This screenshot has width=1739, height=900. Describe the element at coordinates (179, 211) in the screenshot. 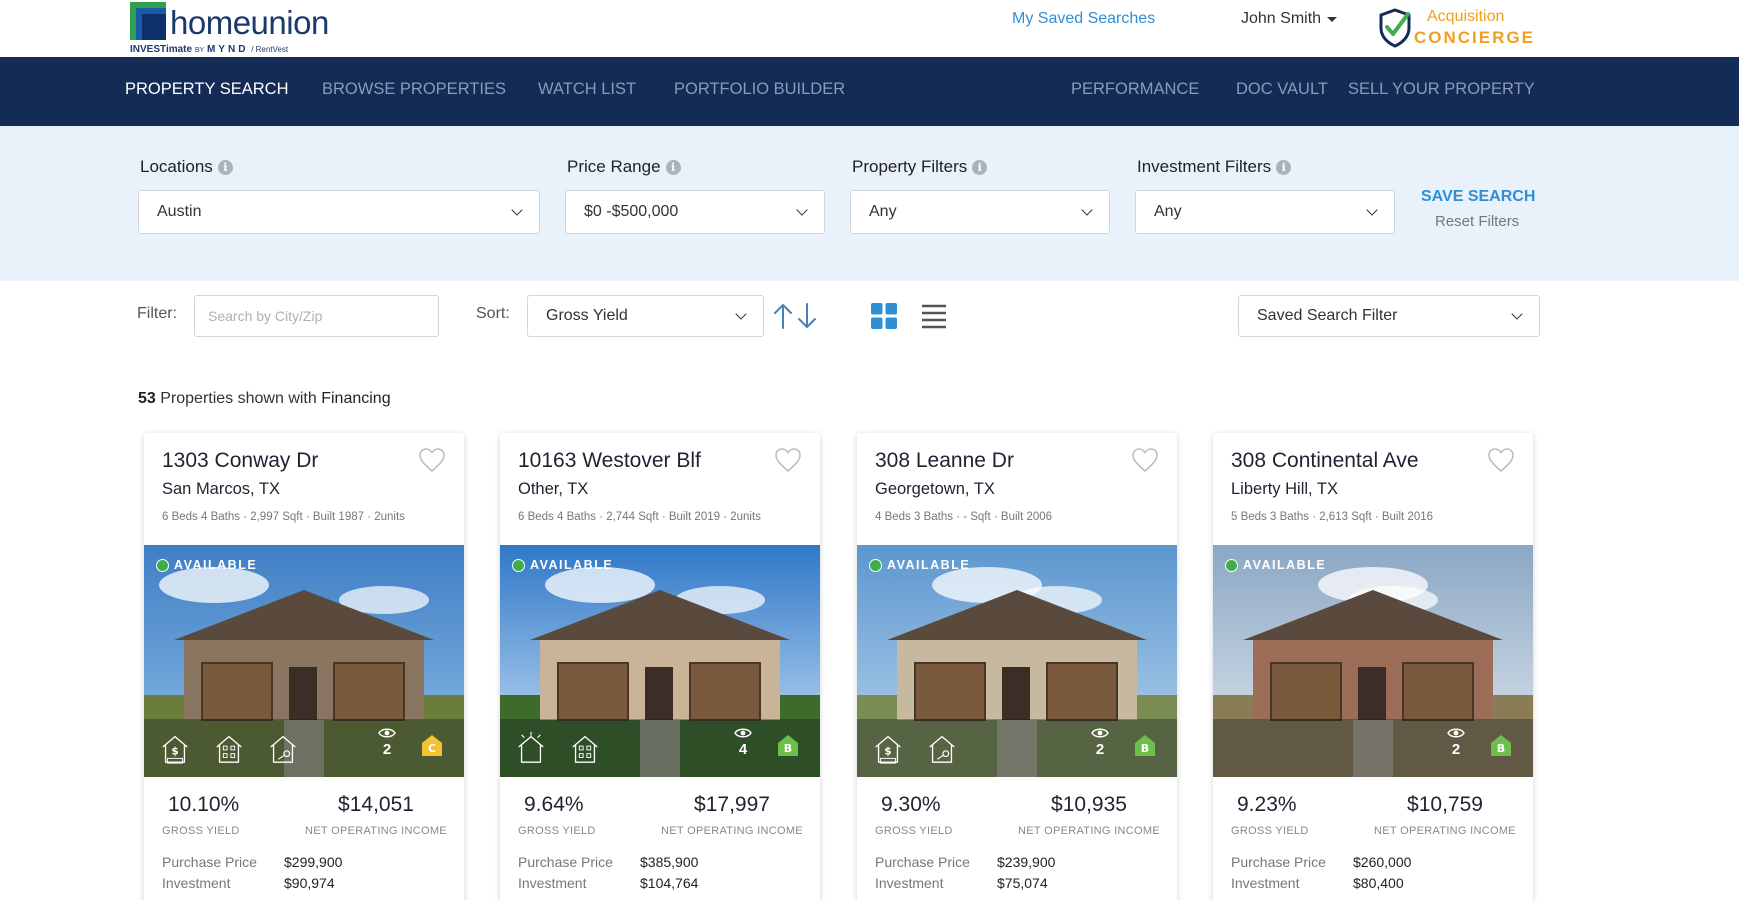

I see `locations-value: Austin` at that location.